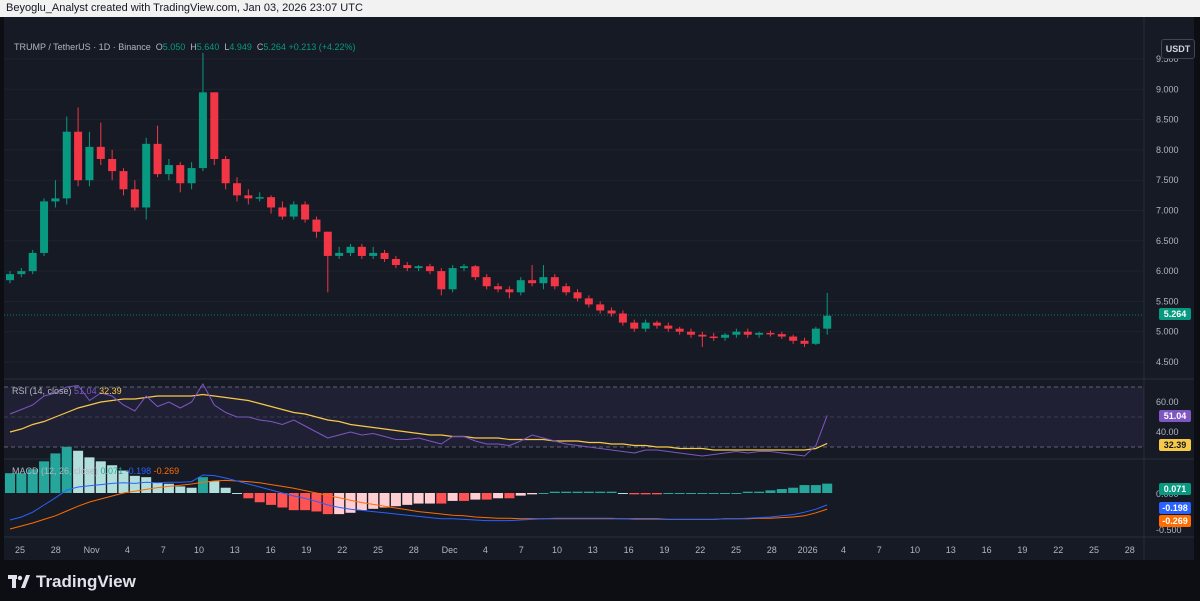  I want to click on time-tick-label: 2026, so click(808, 550).